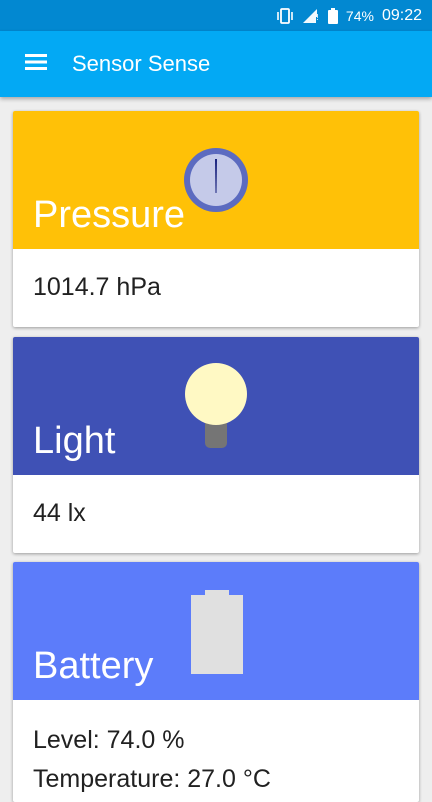 The image size is (432, 802). Describe the element at coordinates (59, 513) in the screenshot. I see `light-value: 44 lx` at that location.